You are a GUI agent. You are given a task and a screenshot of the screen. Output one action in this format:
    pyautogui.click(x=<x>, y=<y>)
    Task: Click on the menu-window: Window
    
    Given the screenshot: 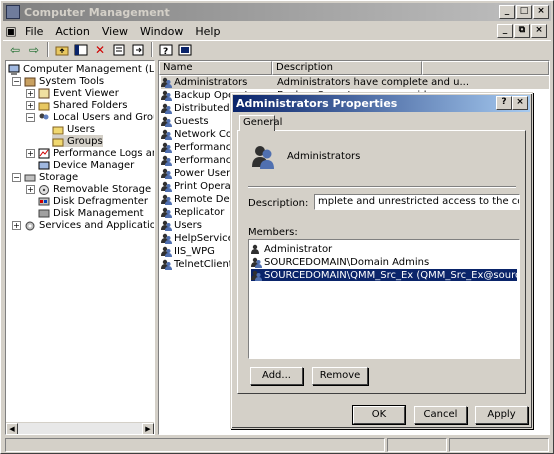 What is the action you would take?
    pyautogui.click(x=161, y=31)
    